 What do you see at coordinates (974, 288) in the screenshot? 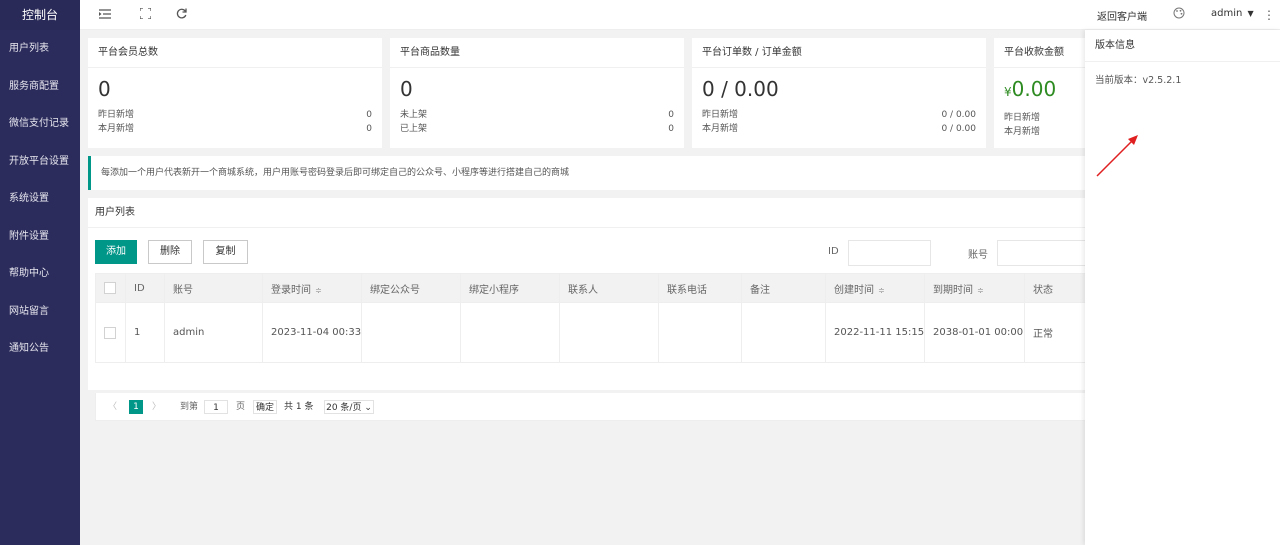
I see `column-header-expires: 到期时间 ≑` at bounding box center [974, 288].